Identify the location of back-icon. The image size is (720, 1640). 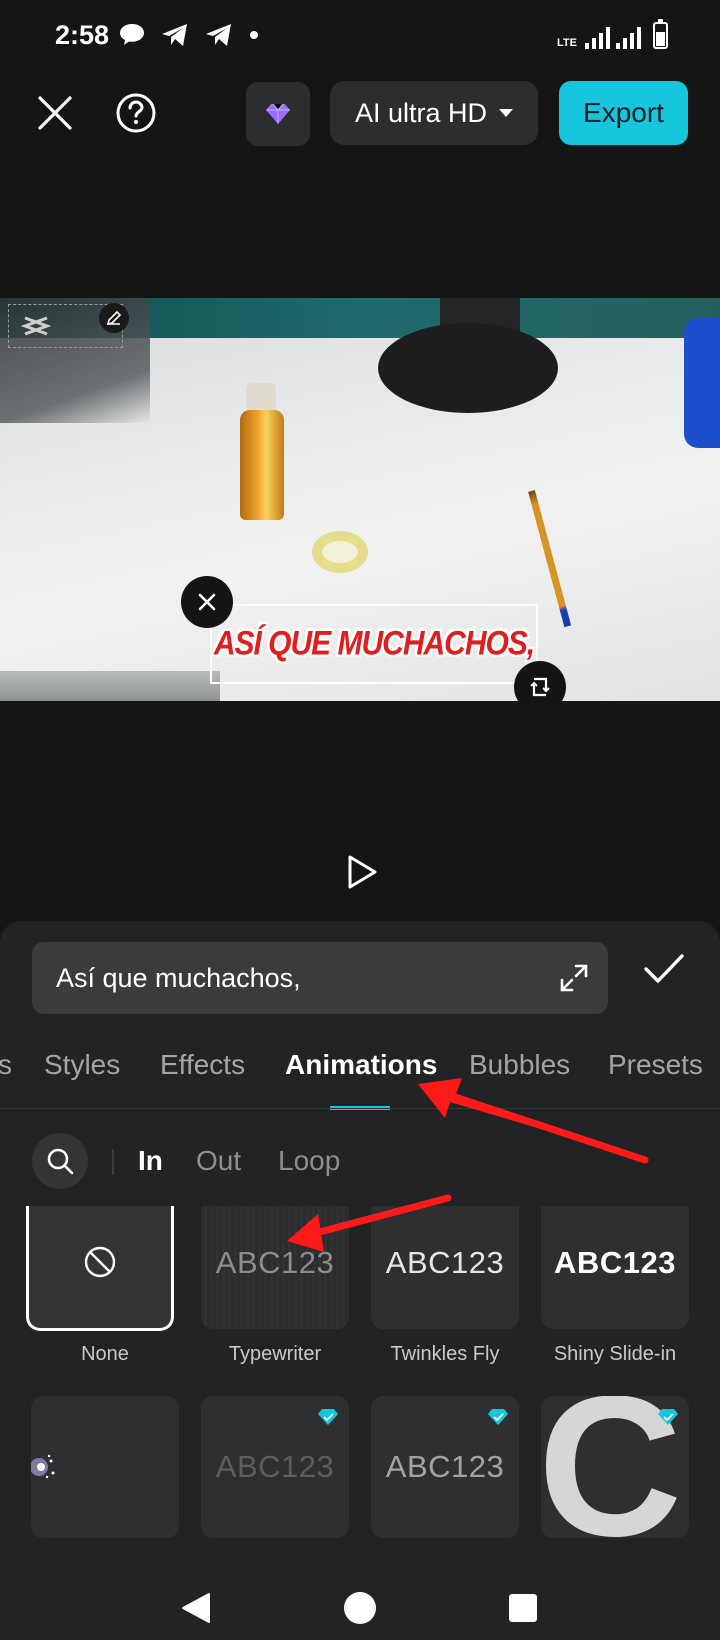
(196, 1608).